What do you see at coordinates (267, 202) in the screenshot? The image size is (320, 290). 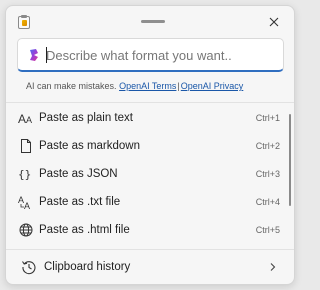 I see `shortcut-label: Ctrl+4` at bounding box center [267, 202].